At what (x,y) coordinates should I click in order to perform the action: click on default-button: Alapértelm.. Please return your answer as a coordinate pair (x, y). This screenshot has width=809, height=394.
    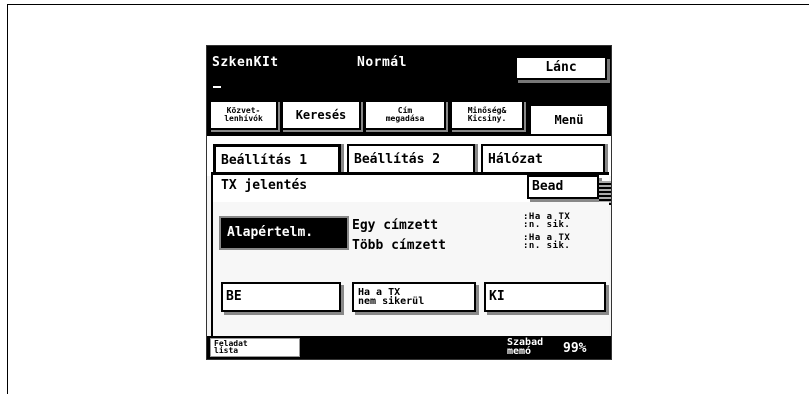
    Looking at the image, I should click on (284, 233).